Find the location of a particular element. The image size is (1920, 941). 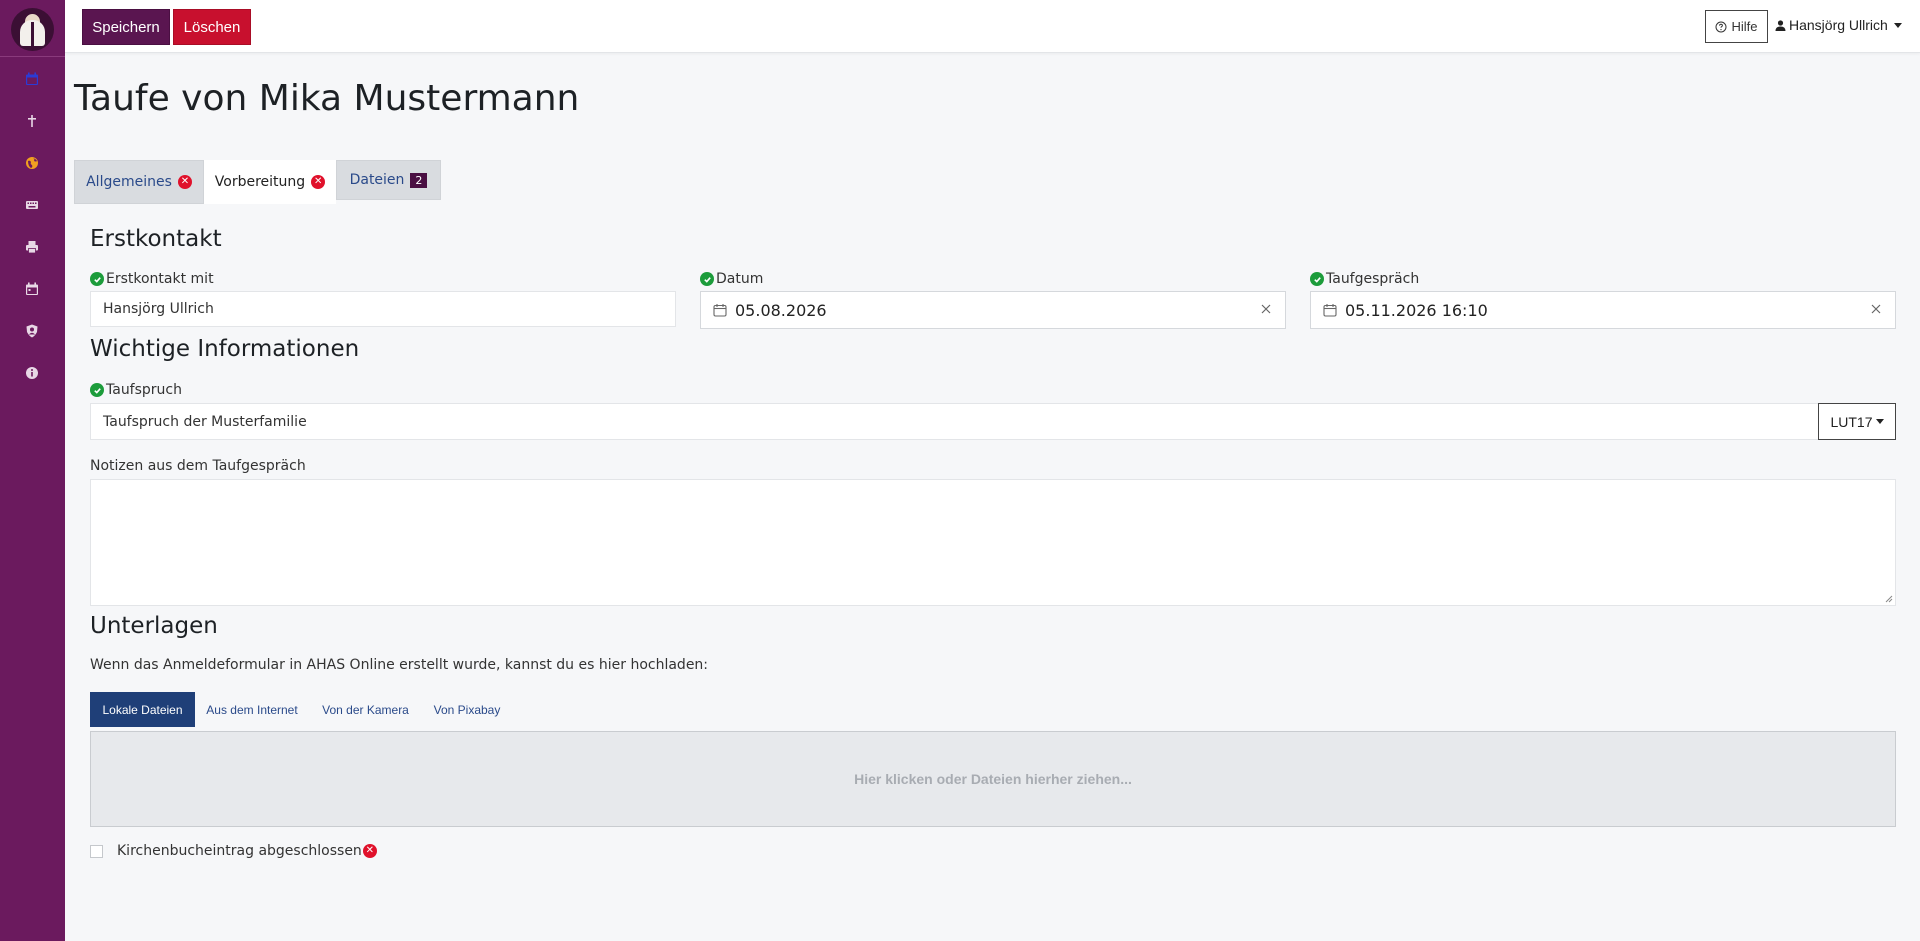

upload-tab-local: Lokale Dateien is located at coordinates (142, 709).